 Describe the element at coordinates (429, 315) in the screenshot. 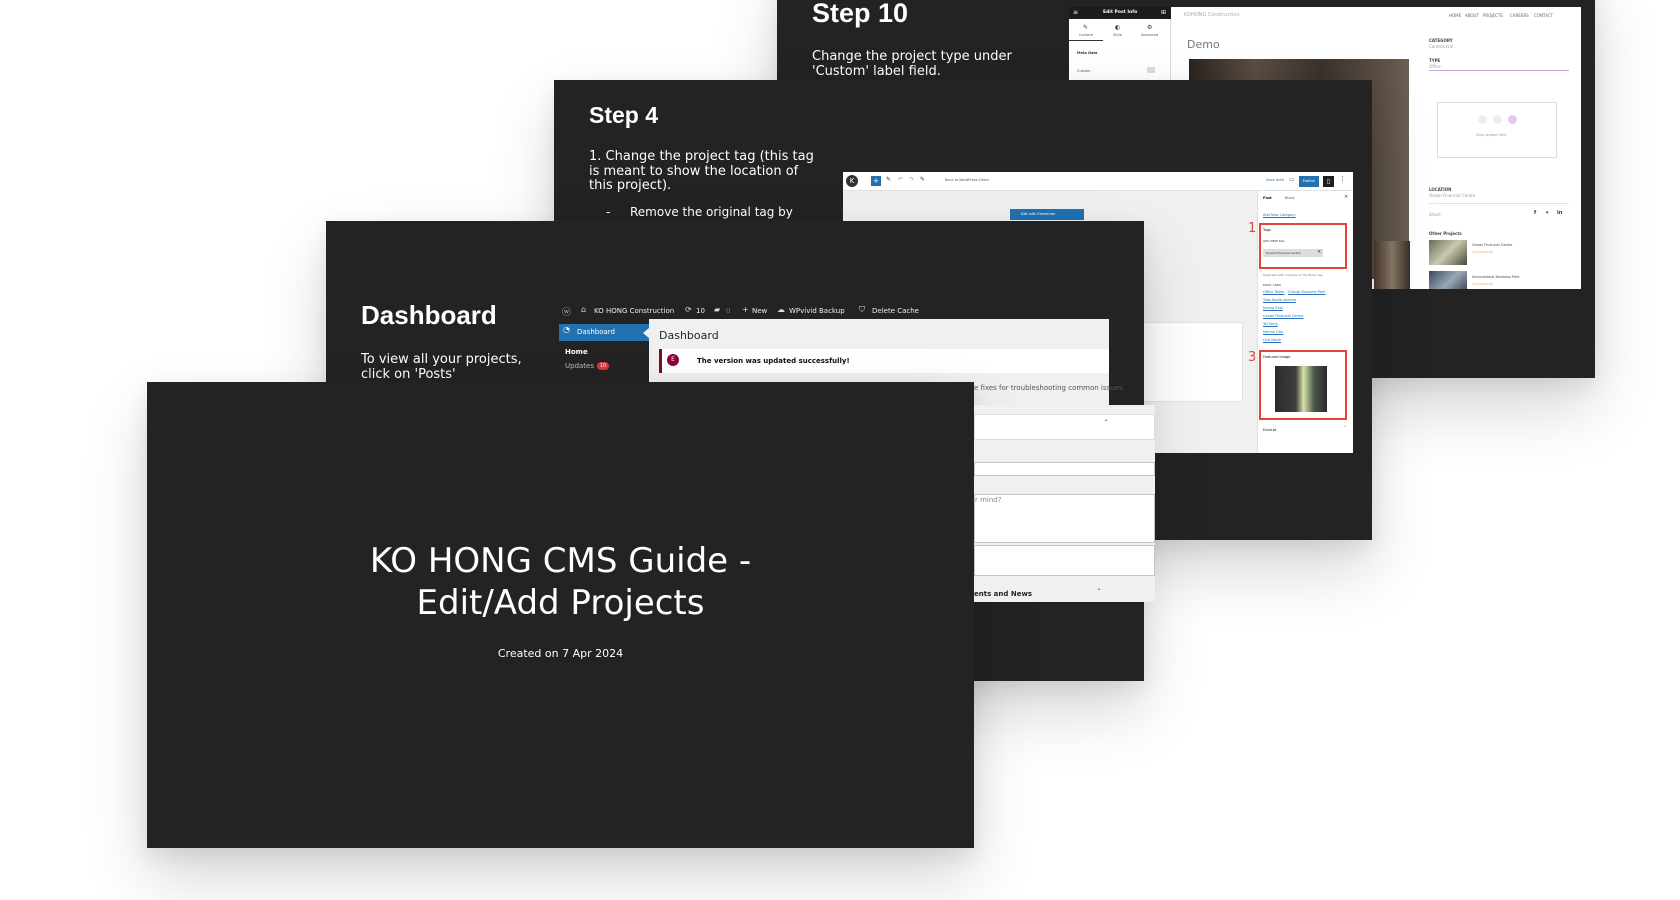

I see `slide-title: Dashboard` at that location.